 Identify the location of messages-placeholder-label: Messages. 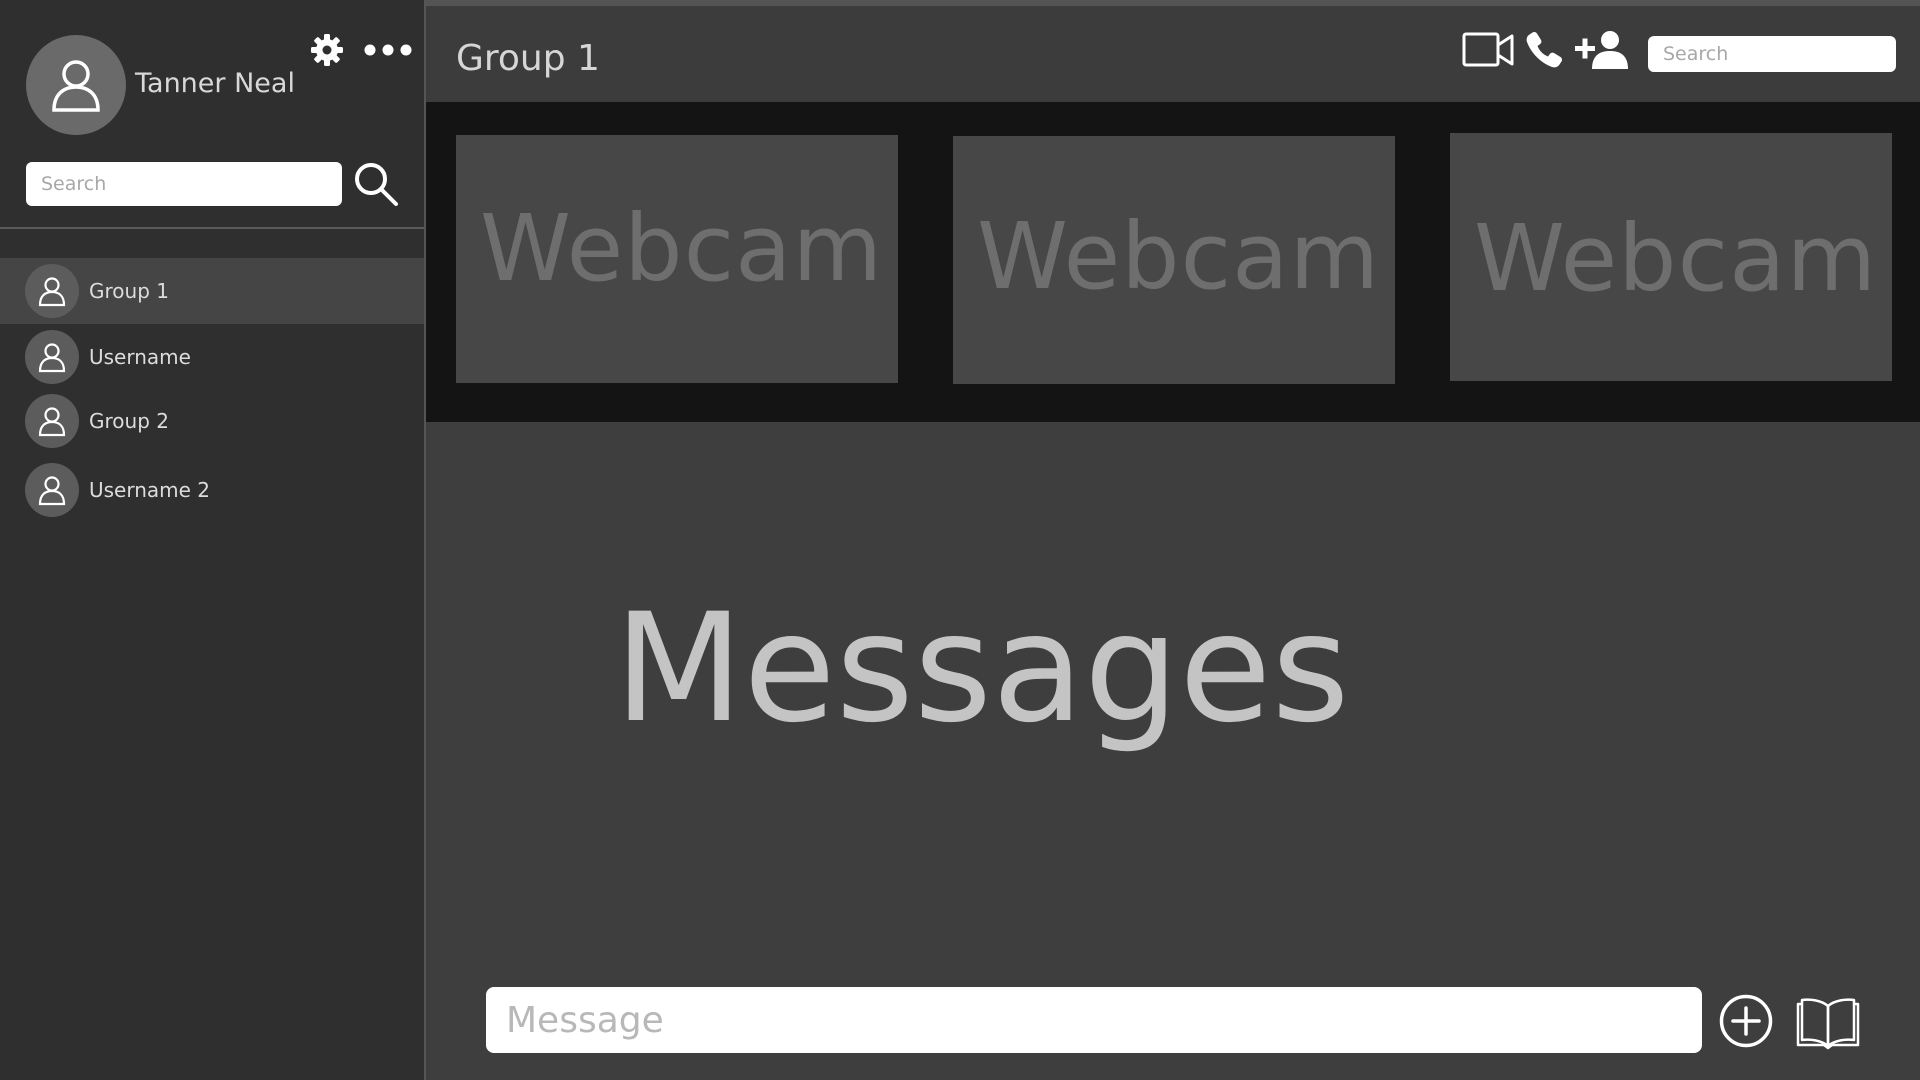
(982, 669).